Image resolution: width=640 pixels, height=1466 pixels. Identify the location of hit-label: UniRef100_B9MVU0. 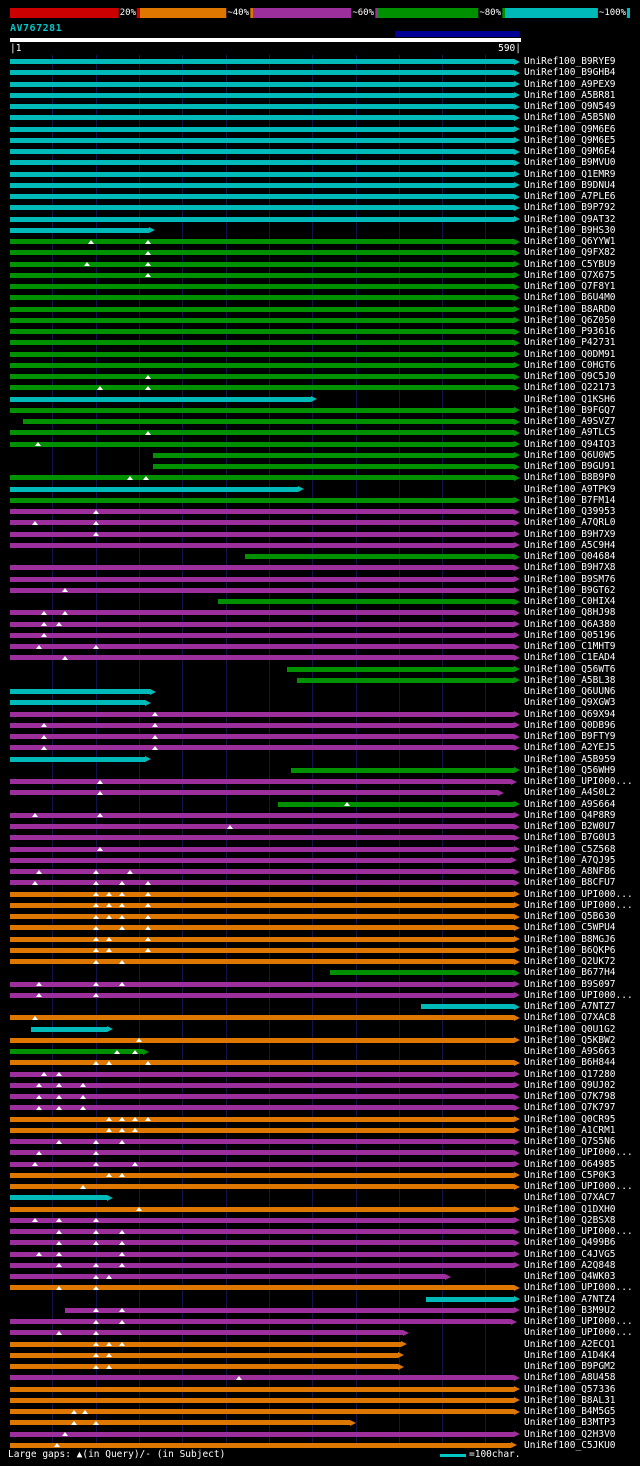
(570, 163).